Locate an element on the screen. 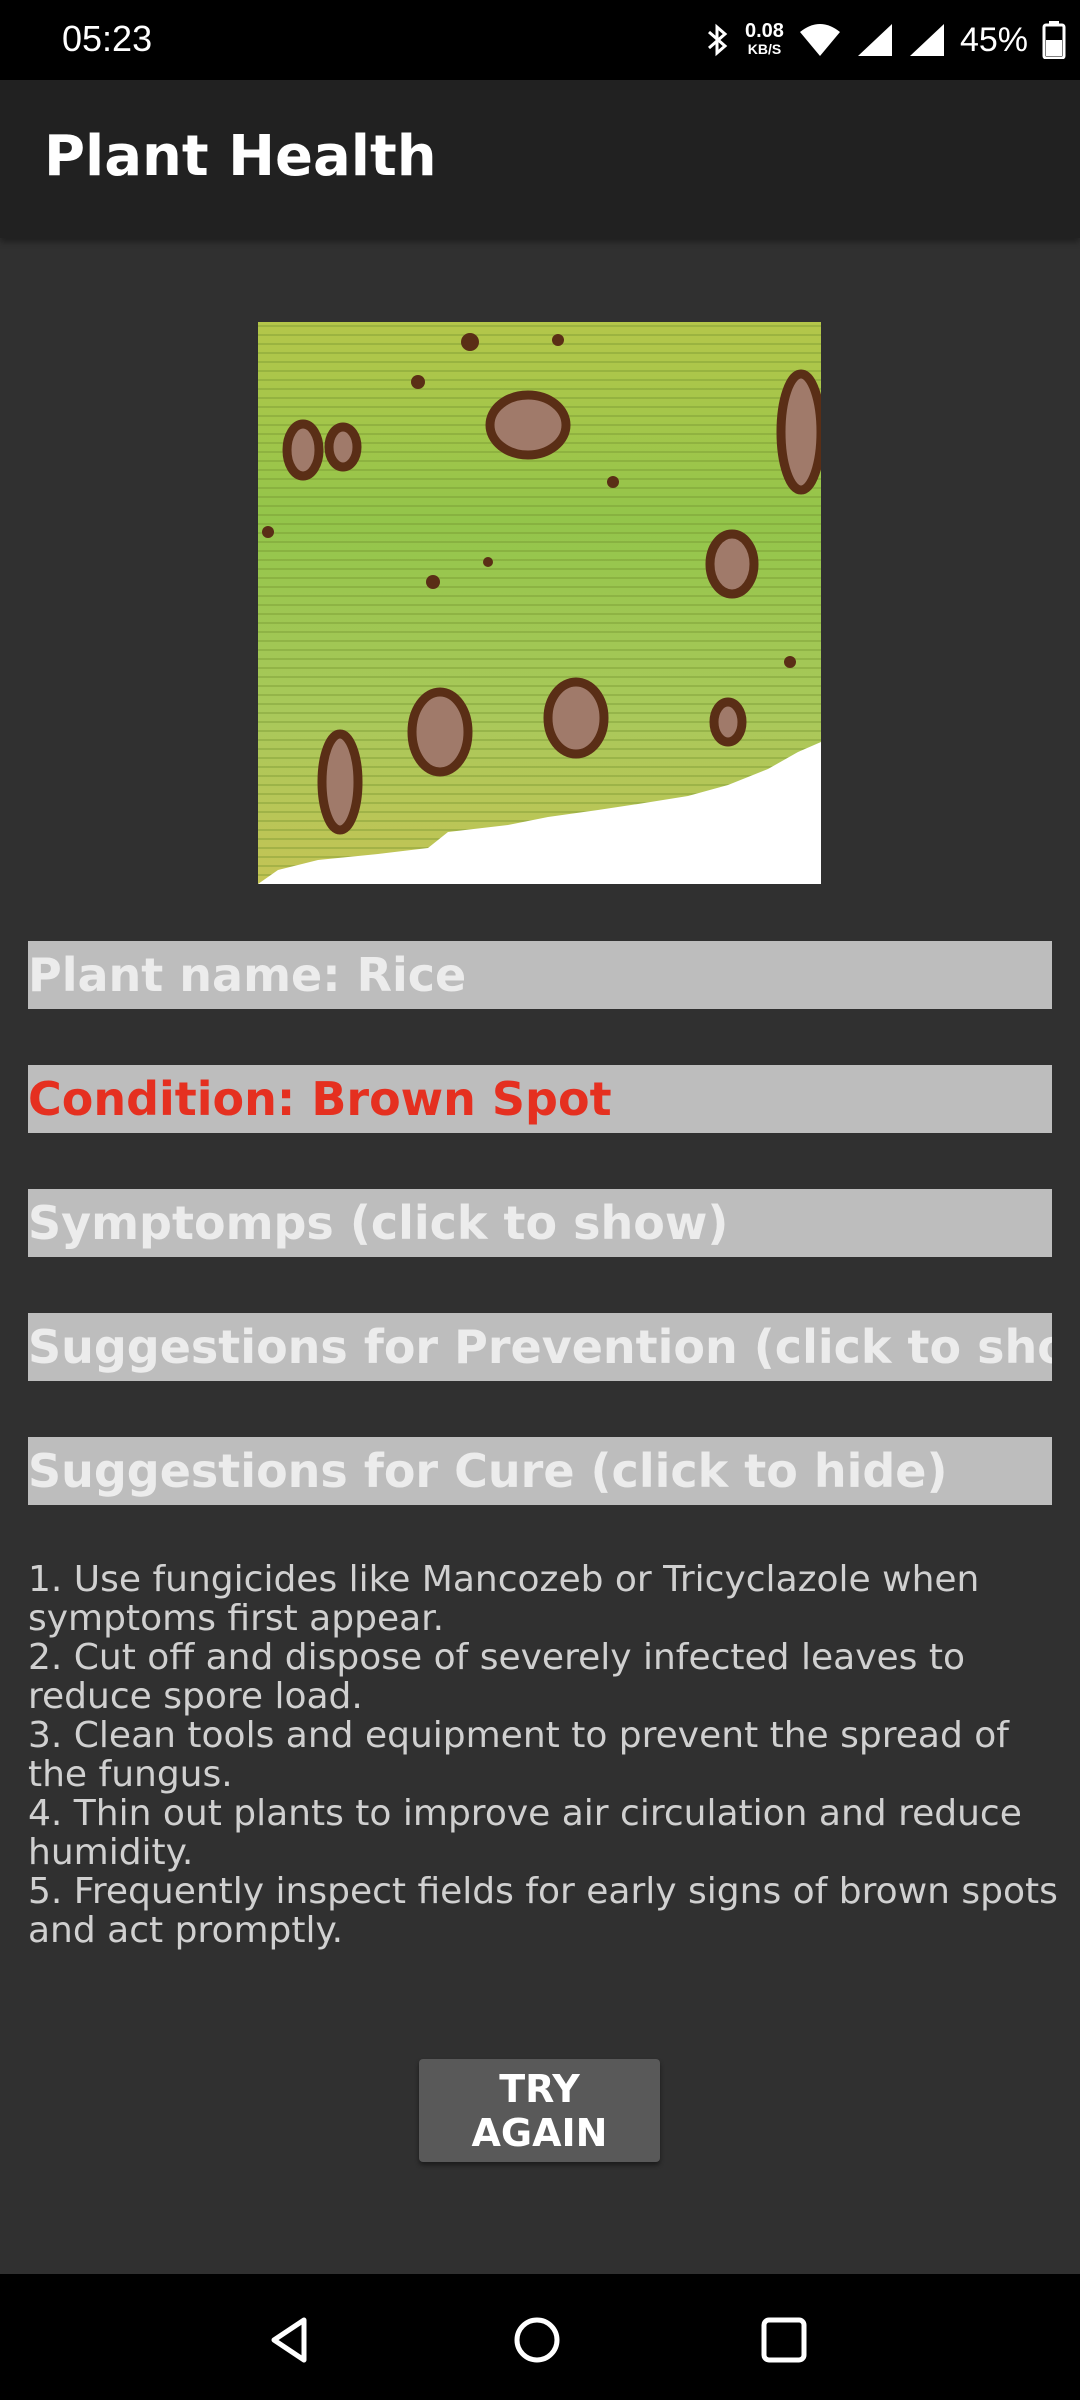 The height and width of the screenshot is (2400, 1080). plant-photo is located at coordinates (539, 603).